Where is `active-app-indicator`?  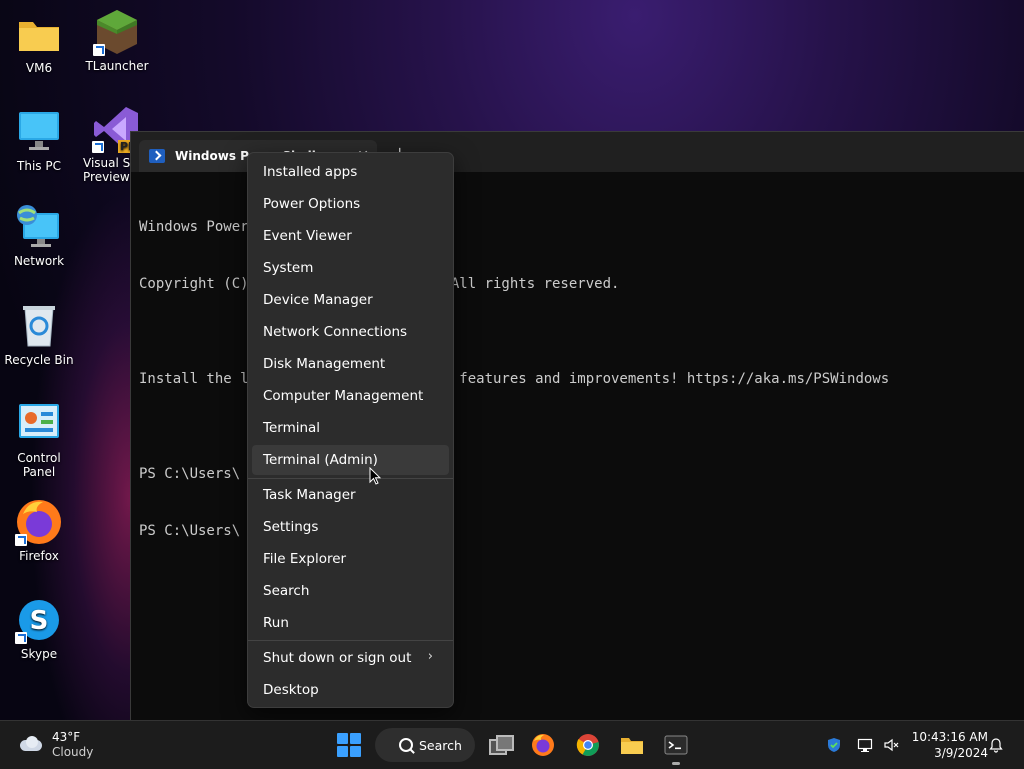 active-app-indicator is located at coordinates (676, 763).